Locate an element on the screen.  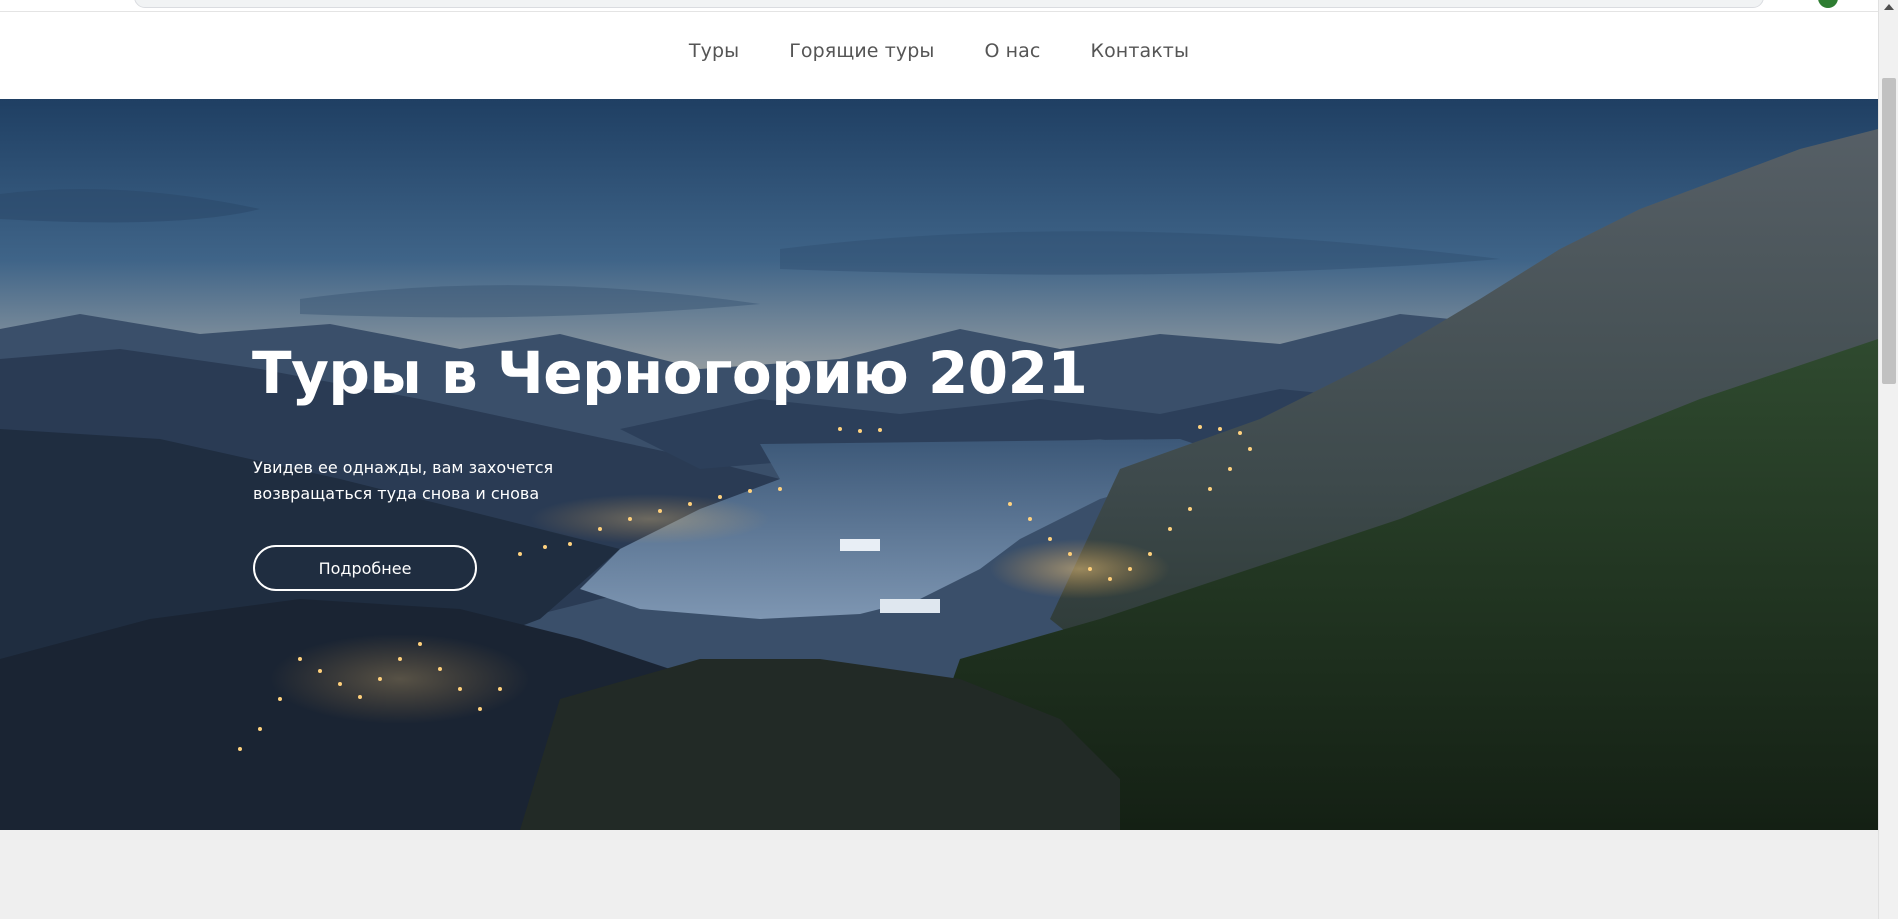
hero-title: Туры в Черногорию 2021 is located at coordinates (670, 373).